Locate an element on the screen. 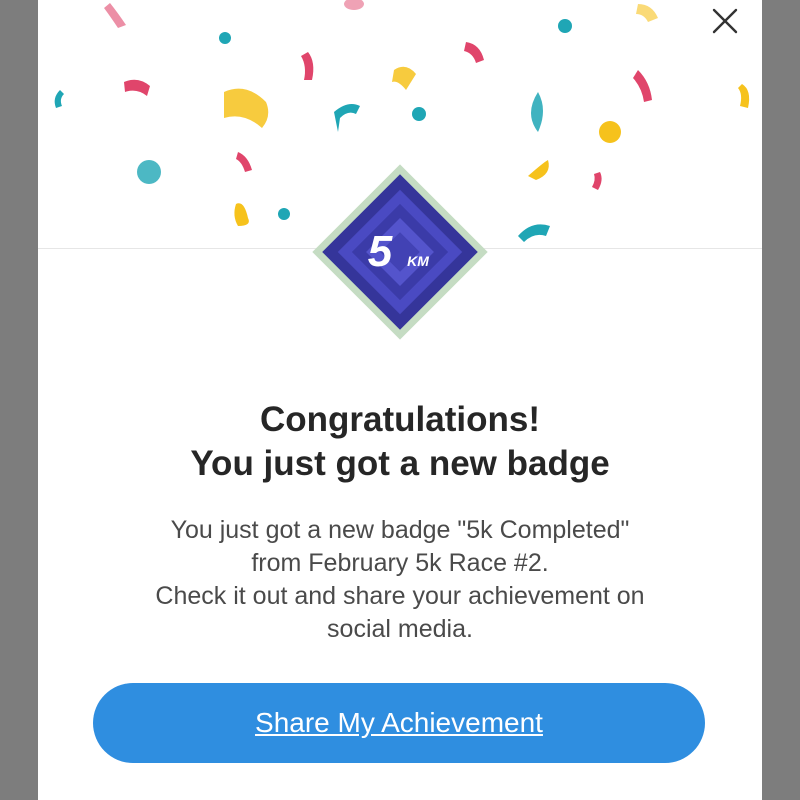 The width and height of the screenshot is (800, 800). title-line-2: You just got a new badge is located at coordinates (400, 463).